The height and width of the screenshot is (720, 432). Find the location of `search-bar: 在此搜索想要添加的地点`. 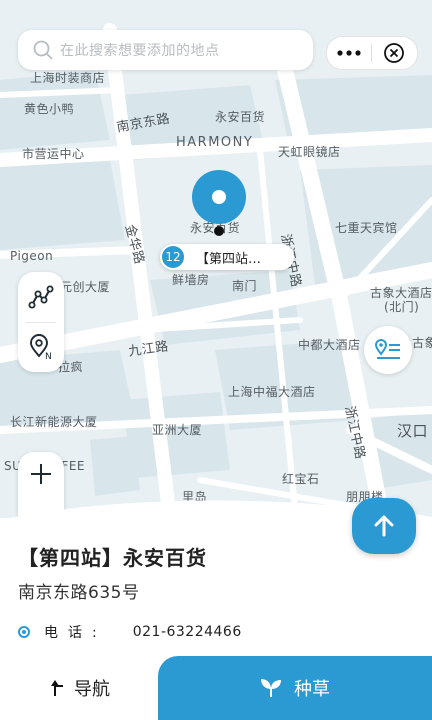

search-bar: 在此搜索想要添加的地点 is located at coordinates (165, 50).